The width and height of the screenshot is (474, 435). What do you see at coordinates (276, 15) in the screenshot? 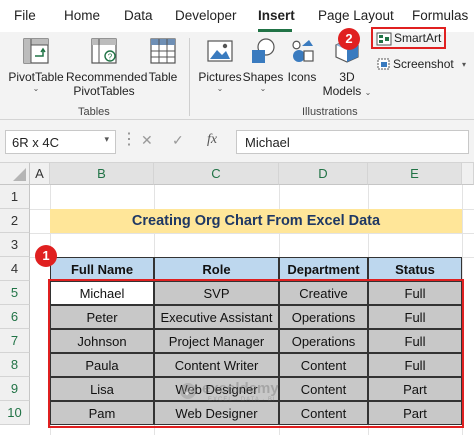
I see `tab-insert: Insert` at bounding box center [276, 15].